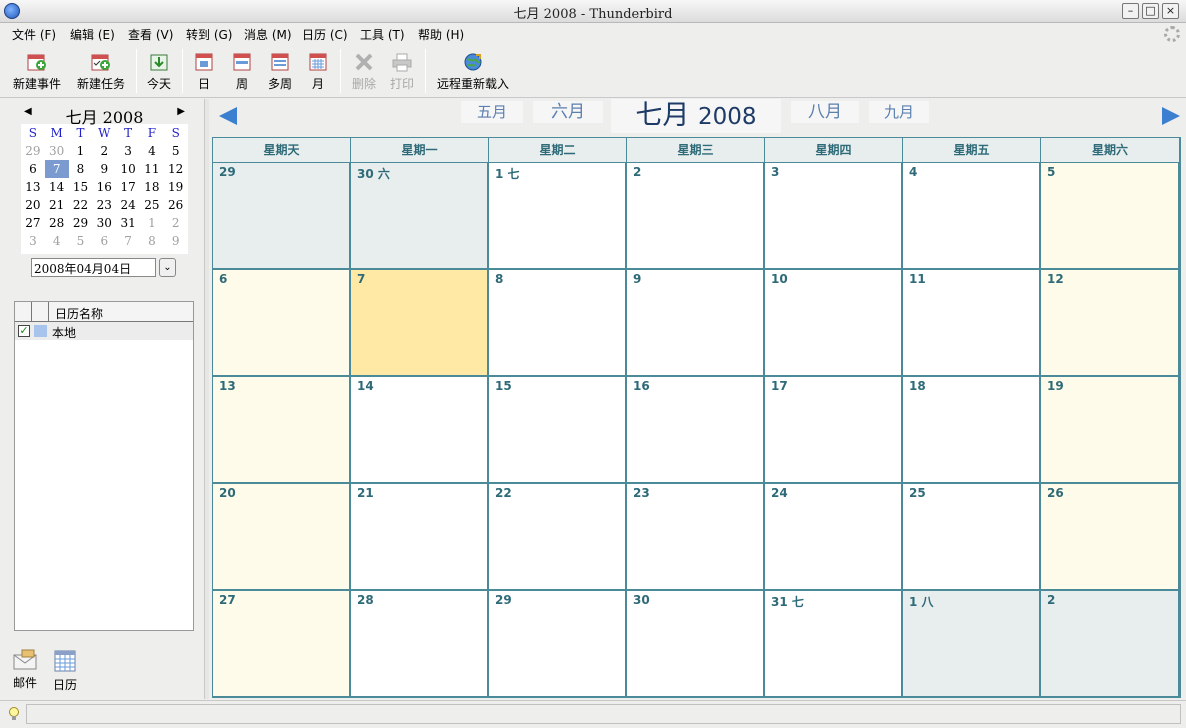  Describe the element at coordinates (81, 187) in the screenshot. I see `mini-calendar-day: 15` at that location.